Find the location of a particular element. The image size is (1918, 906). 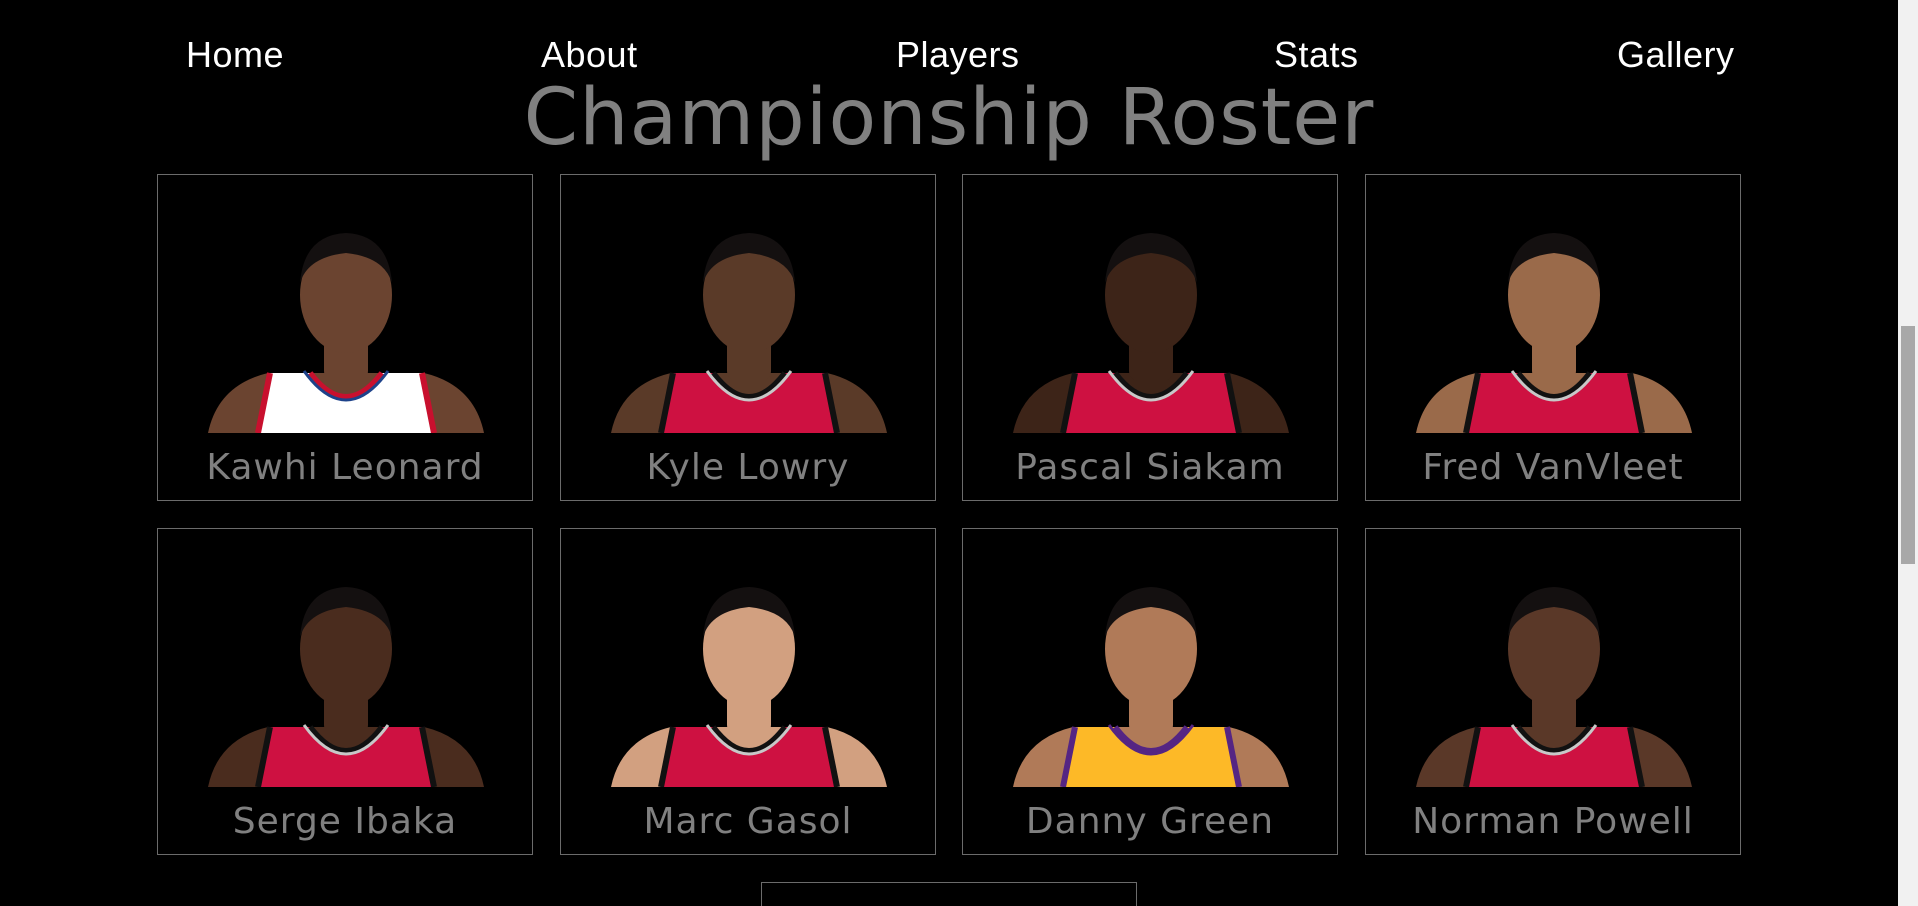

player-card: Kawhi Leonard is located at coordinates (345, 337).